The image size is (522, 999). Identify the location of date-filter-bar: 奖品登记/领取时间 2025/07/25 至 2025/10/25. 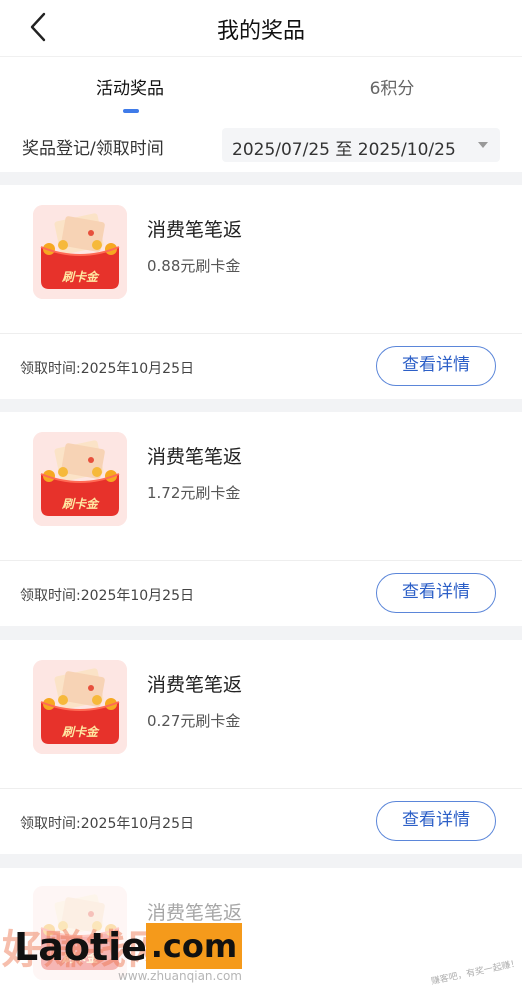
(261, 146).